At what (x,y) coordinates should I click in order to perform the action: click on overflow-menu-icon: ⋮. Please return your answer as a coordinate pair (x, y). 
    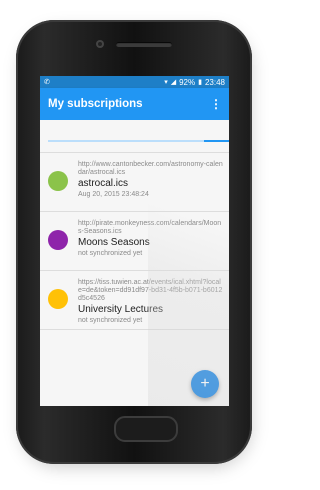
    Looking at the image, I should click on (216, 104).